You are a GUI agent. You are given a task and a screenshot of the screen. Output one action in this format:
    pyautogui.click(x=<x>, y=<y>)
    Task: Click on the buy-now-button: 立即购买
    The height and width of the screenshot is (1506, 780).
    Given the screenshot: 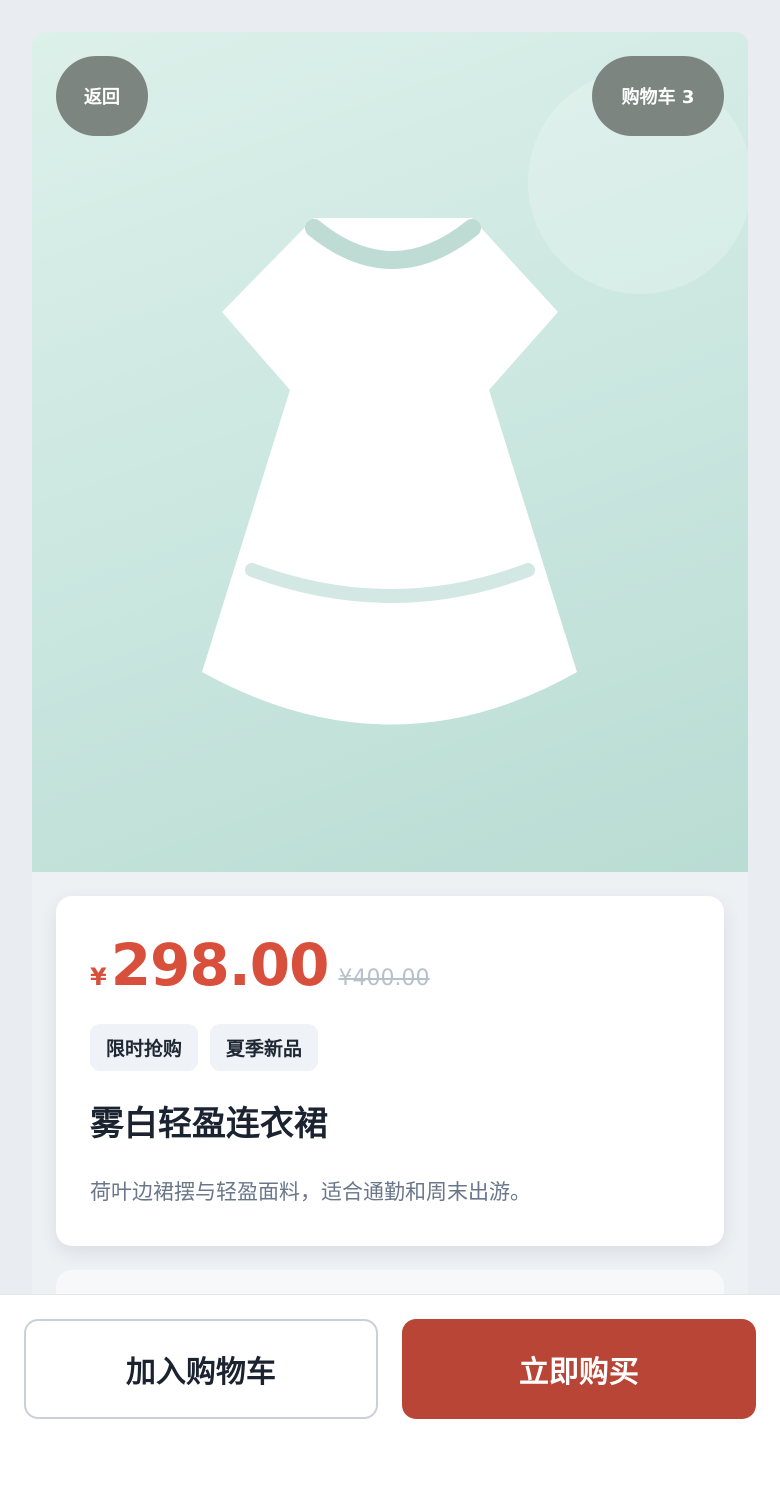 What is the action you would take?
    pyautogui.click(x=579, y=1369)
    